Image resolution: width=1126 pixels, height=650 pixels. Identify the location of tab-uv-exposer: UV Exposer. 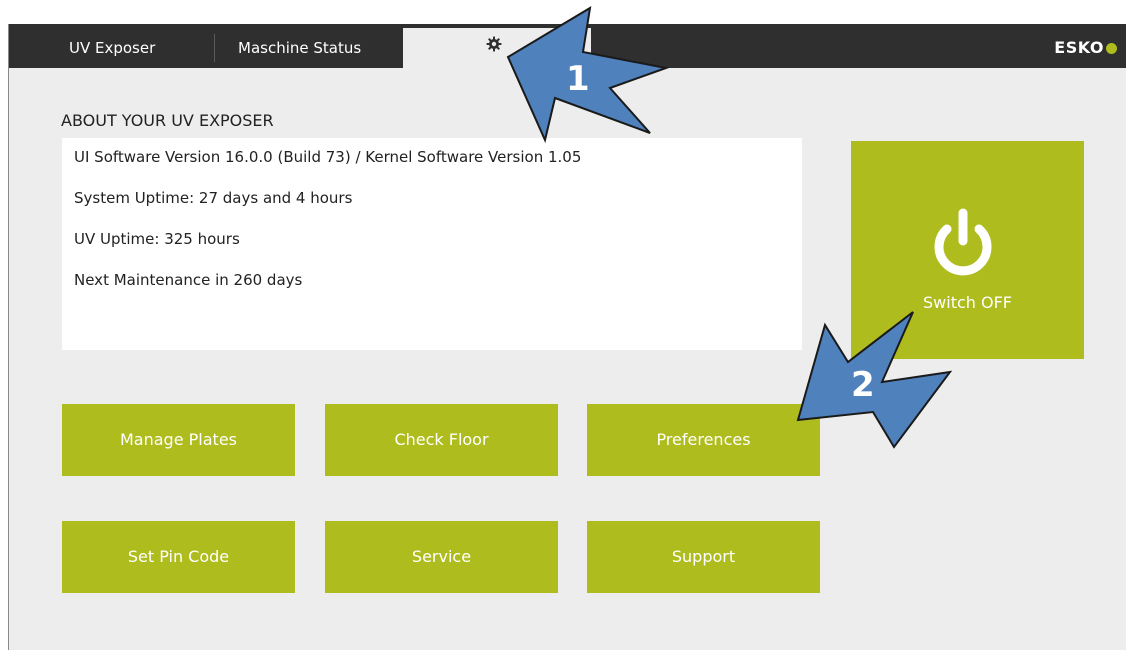
(112, 46).